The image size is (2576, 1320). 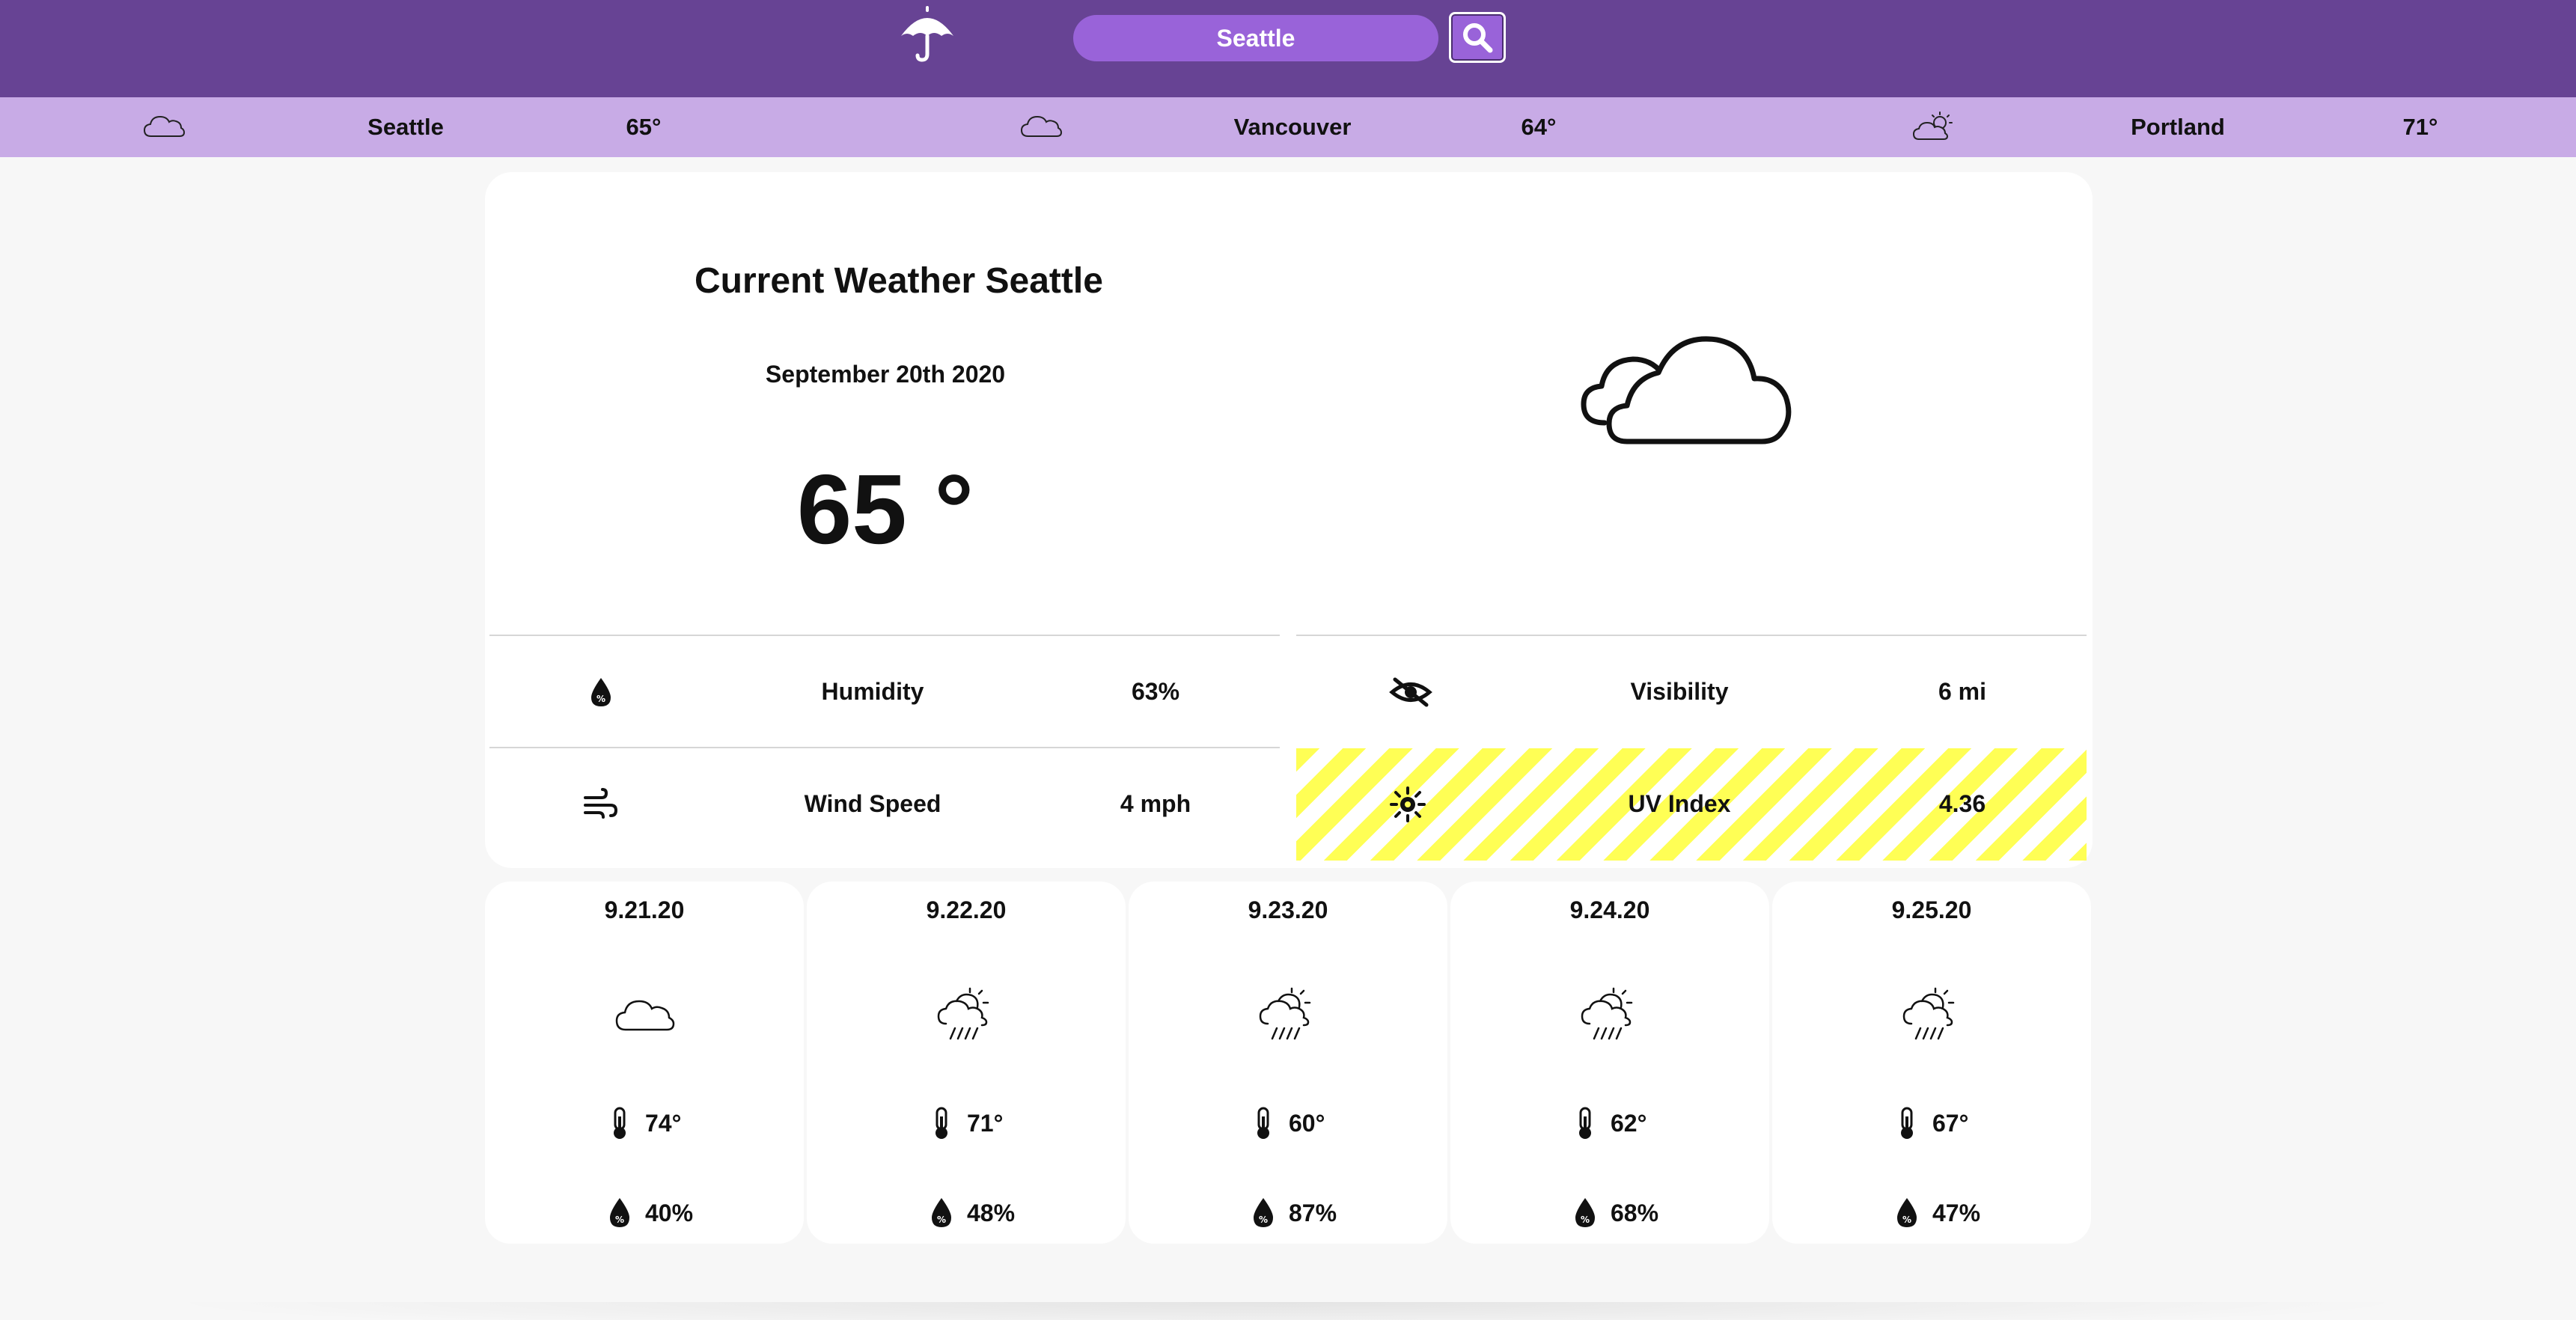 I want to click on umbrella-icon, so click(x=927, y=35).